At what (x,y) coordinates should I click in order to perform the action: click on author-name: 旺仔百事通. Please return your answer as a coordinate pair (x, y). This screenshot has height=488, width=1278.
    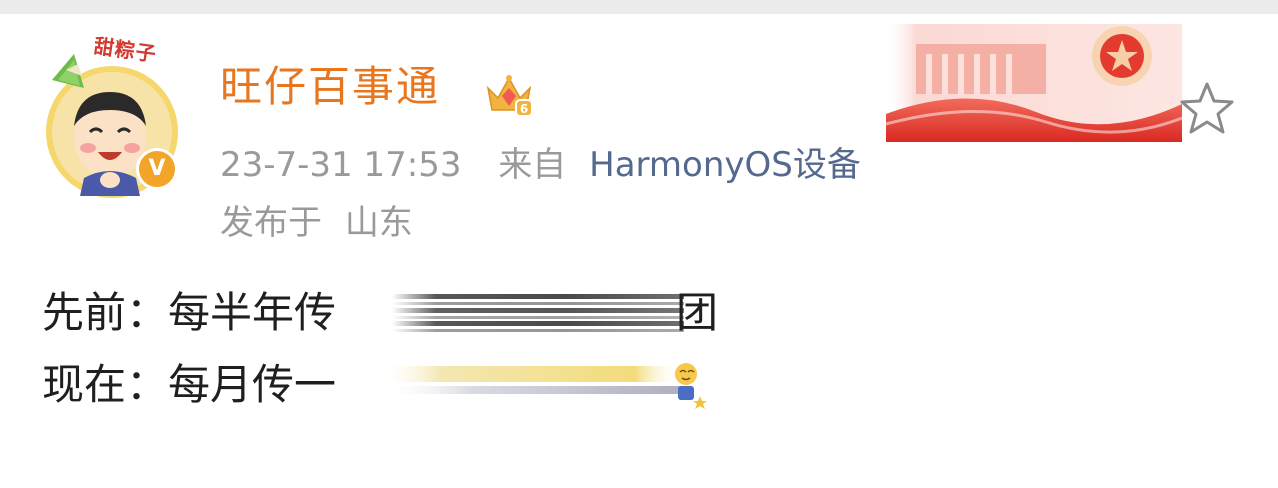
    Looking at the image, I should click on (330, 87).